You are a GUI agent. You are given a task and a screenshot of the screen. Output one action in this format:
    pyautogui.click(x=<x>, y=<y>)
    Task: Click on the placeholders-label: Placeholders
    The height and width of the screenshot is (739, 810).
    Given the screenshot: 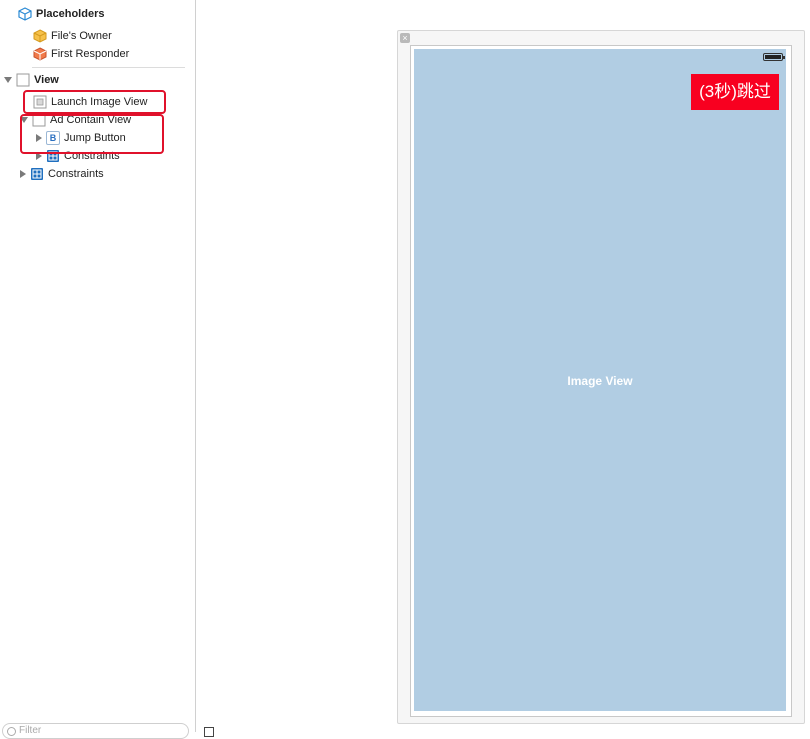 What is the action you would take?
    pyautogui.click(x=70, y=14)
    